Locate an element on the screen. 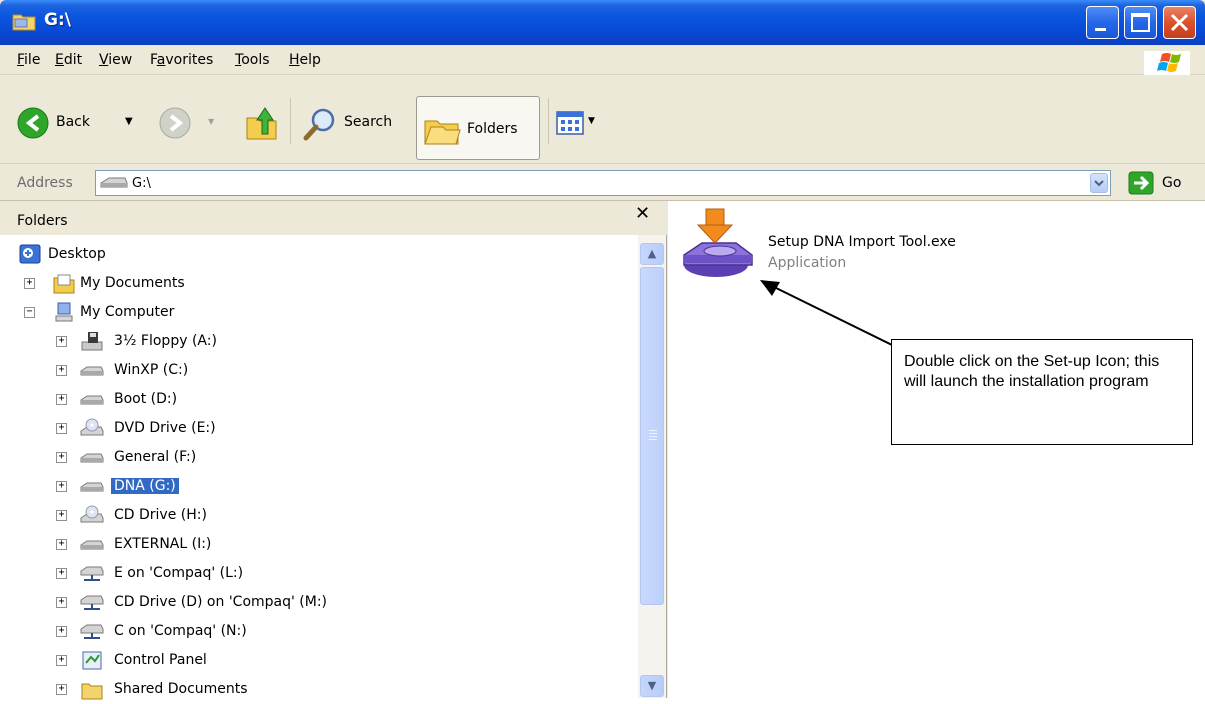 The width and height of the screenshot is (1205, 704). tree-item: +3½ Floppy (A:) is located at coordinates (319, 342).